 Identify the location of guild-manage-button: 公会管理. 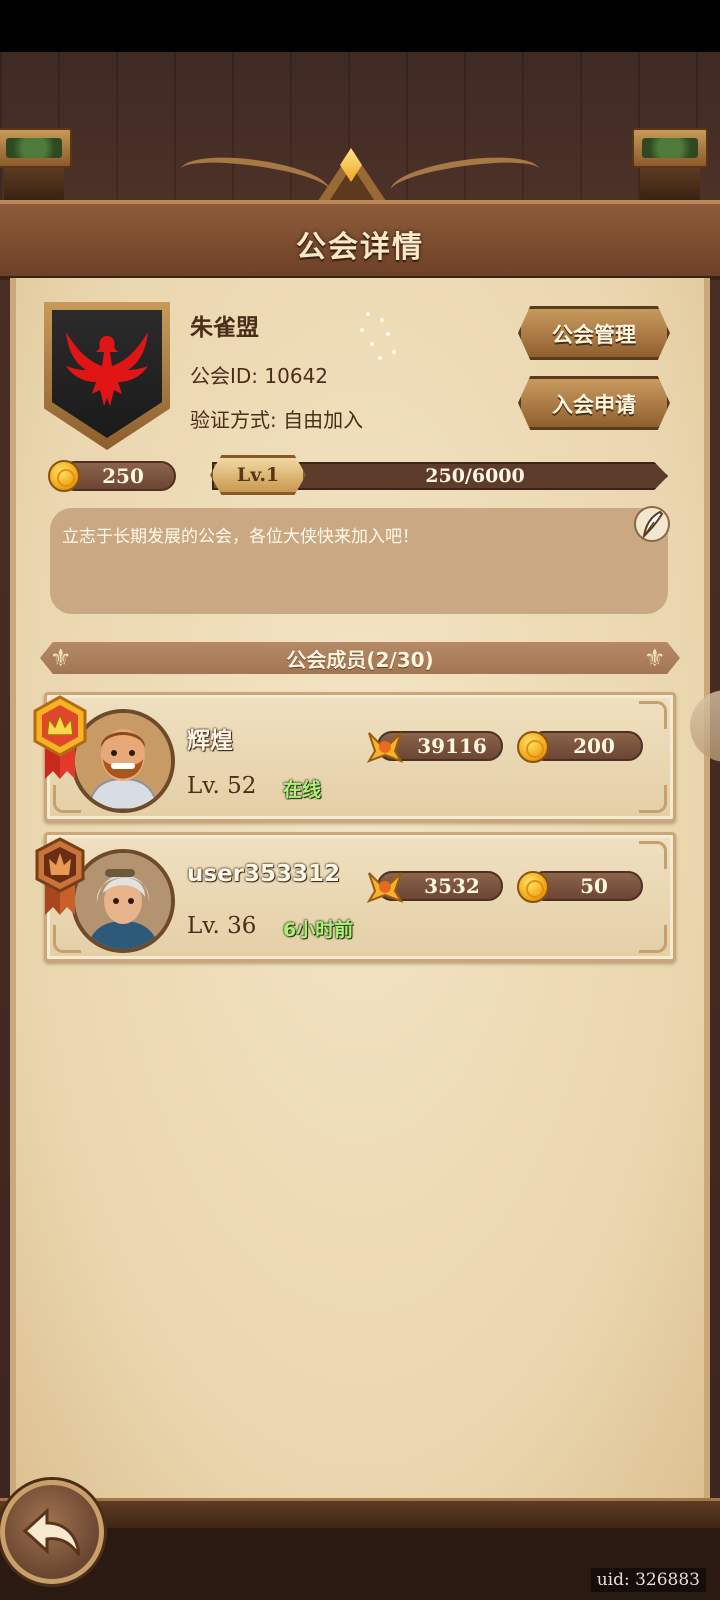
(594, 333).